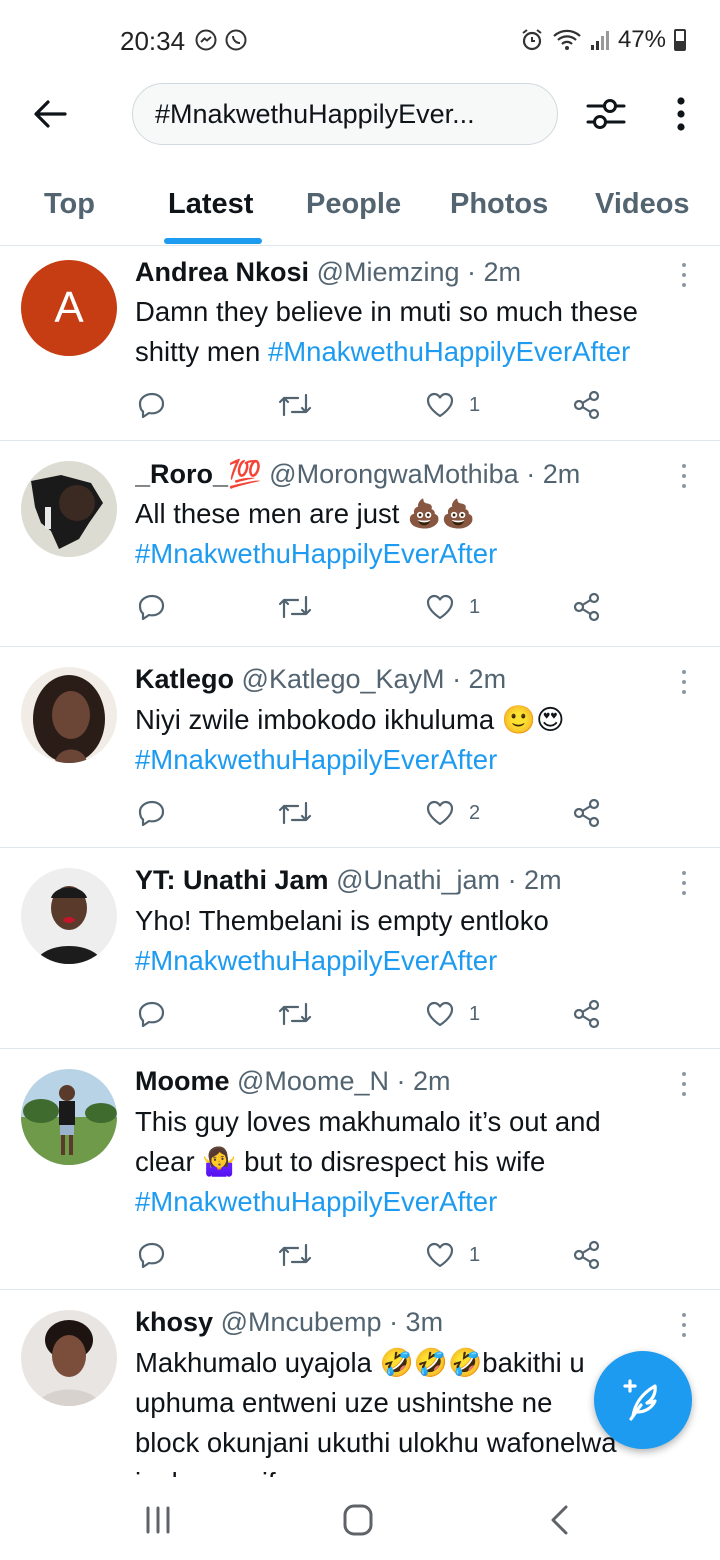 The width and height of the screenshot is (720, 1560). What do you see at coordinates (560, 1520) in the screenshot?
I see `nav-back-icon` at bounding box center [560, 1520].